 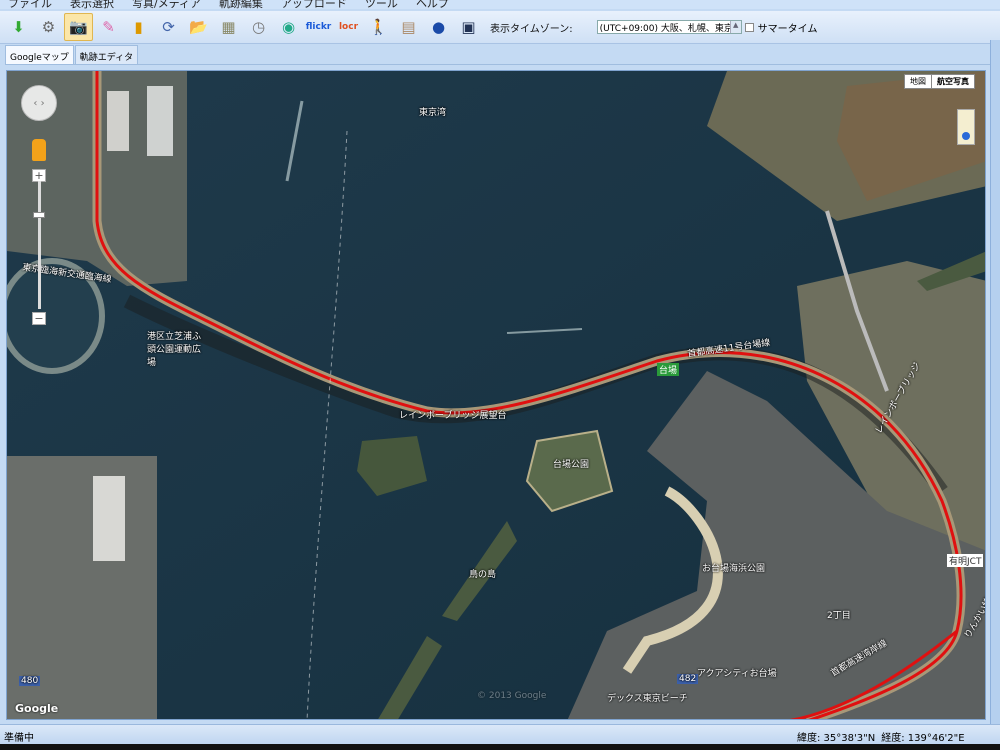 What do you see at coordinates (174, 350) in the screenshot?
I see `map-label-shibaura-park: 港区立芝浦ふ頭公園運動広場` at bounding box center [174, 350].